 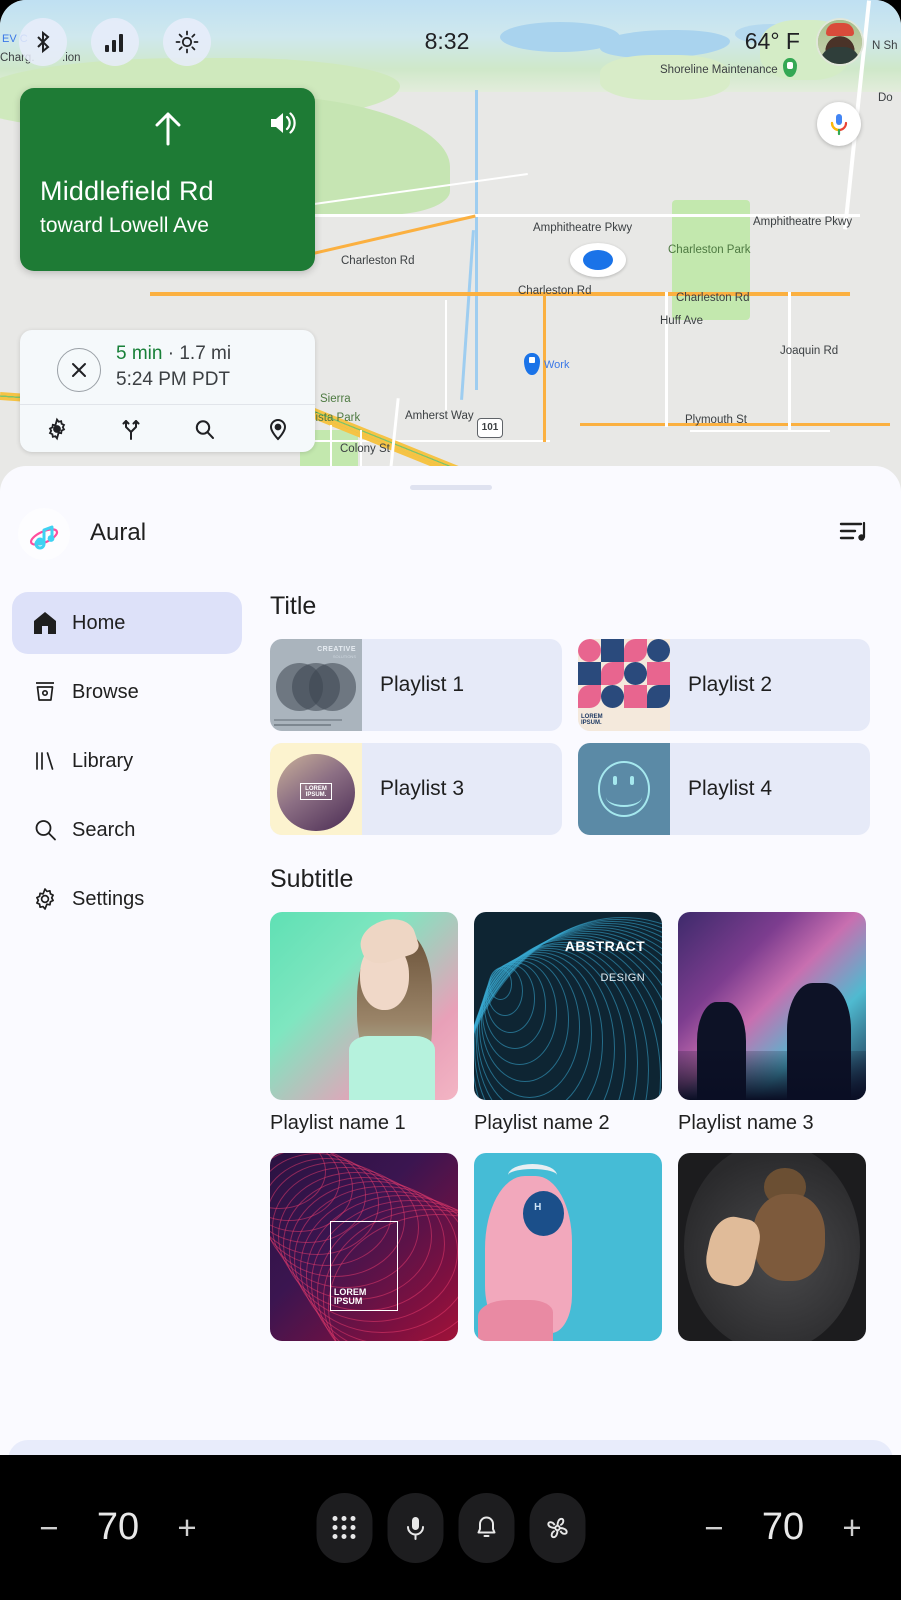 I want to click on map-creek, so click(x=476, y=240).